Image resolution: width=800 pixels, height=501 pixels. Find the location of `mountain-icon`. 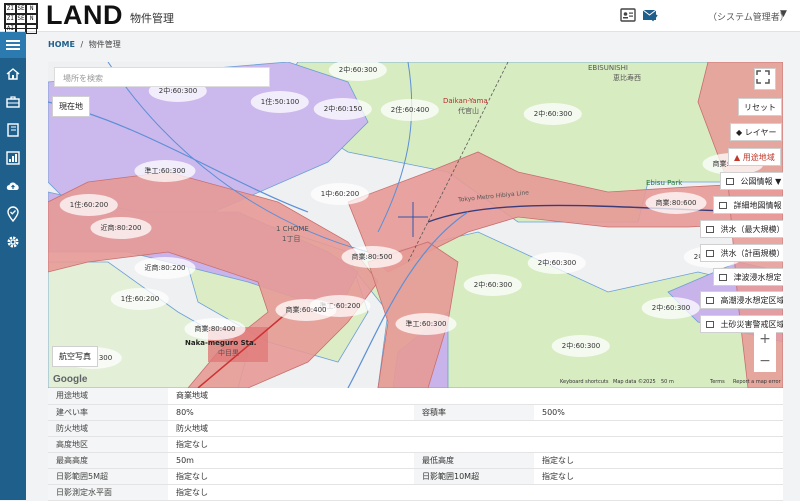

mountain-icon is located at coordinates (710, 324).